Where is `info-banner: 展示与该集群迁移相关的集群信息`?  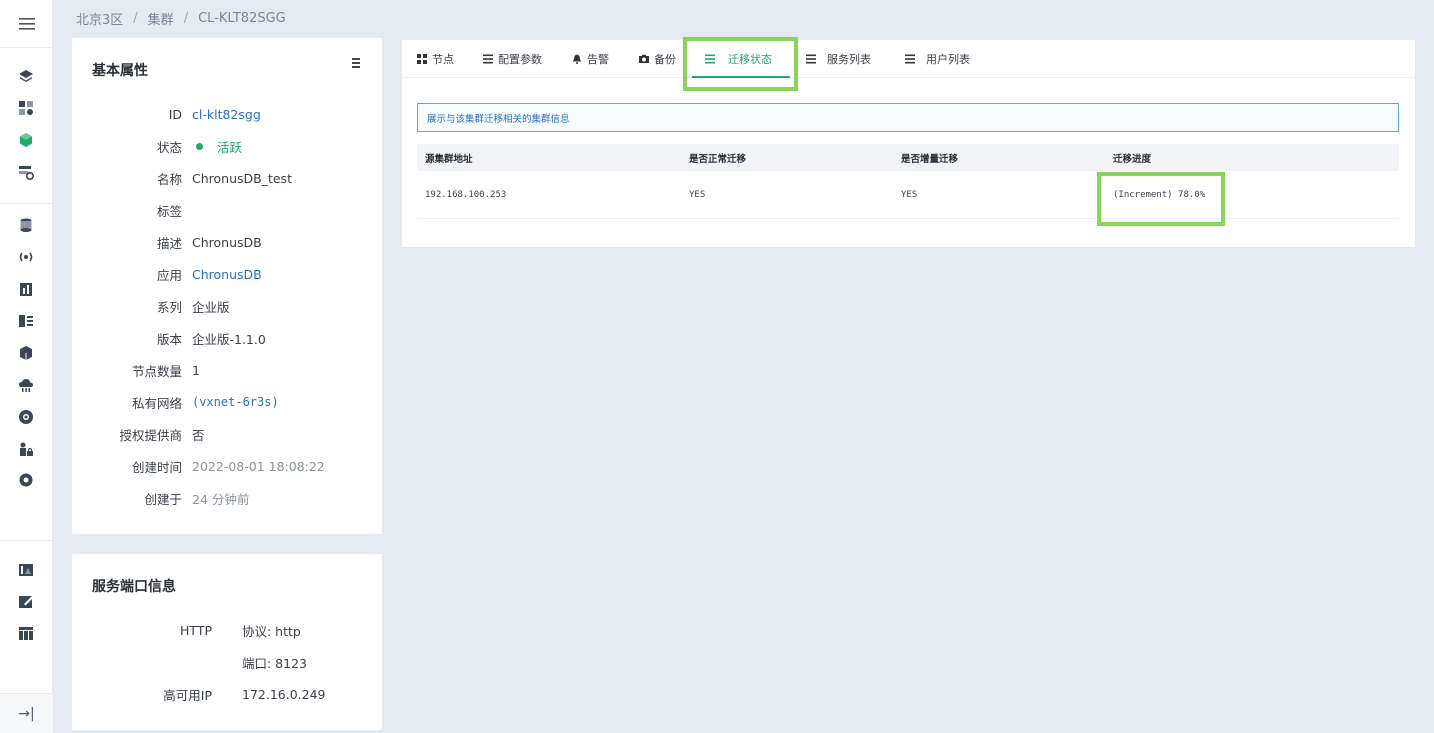 info-banner: 展示与该集群迁移相关的集群信息 is located at coordinates (908, 117).